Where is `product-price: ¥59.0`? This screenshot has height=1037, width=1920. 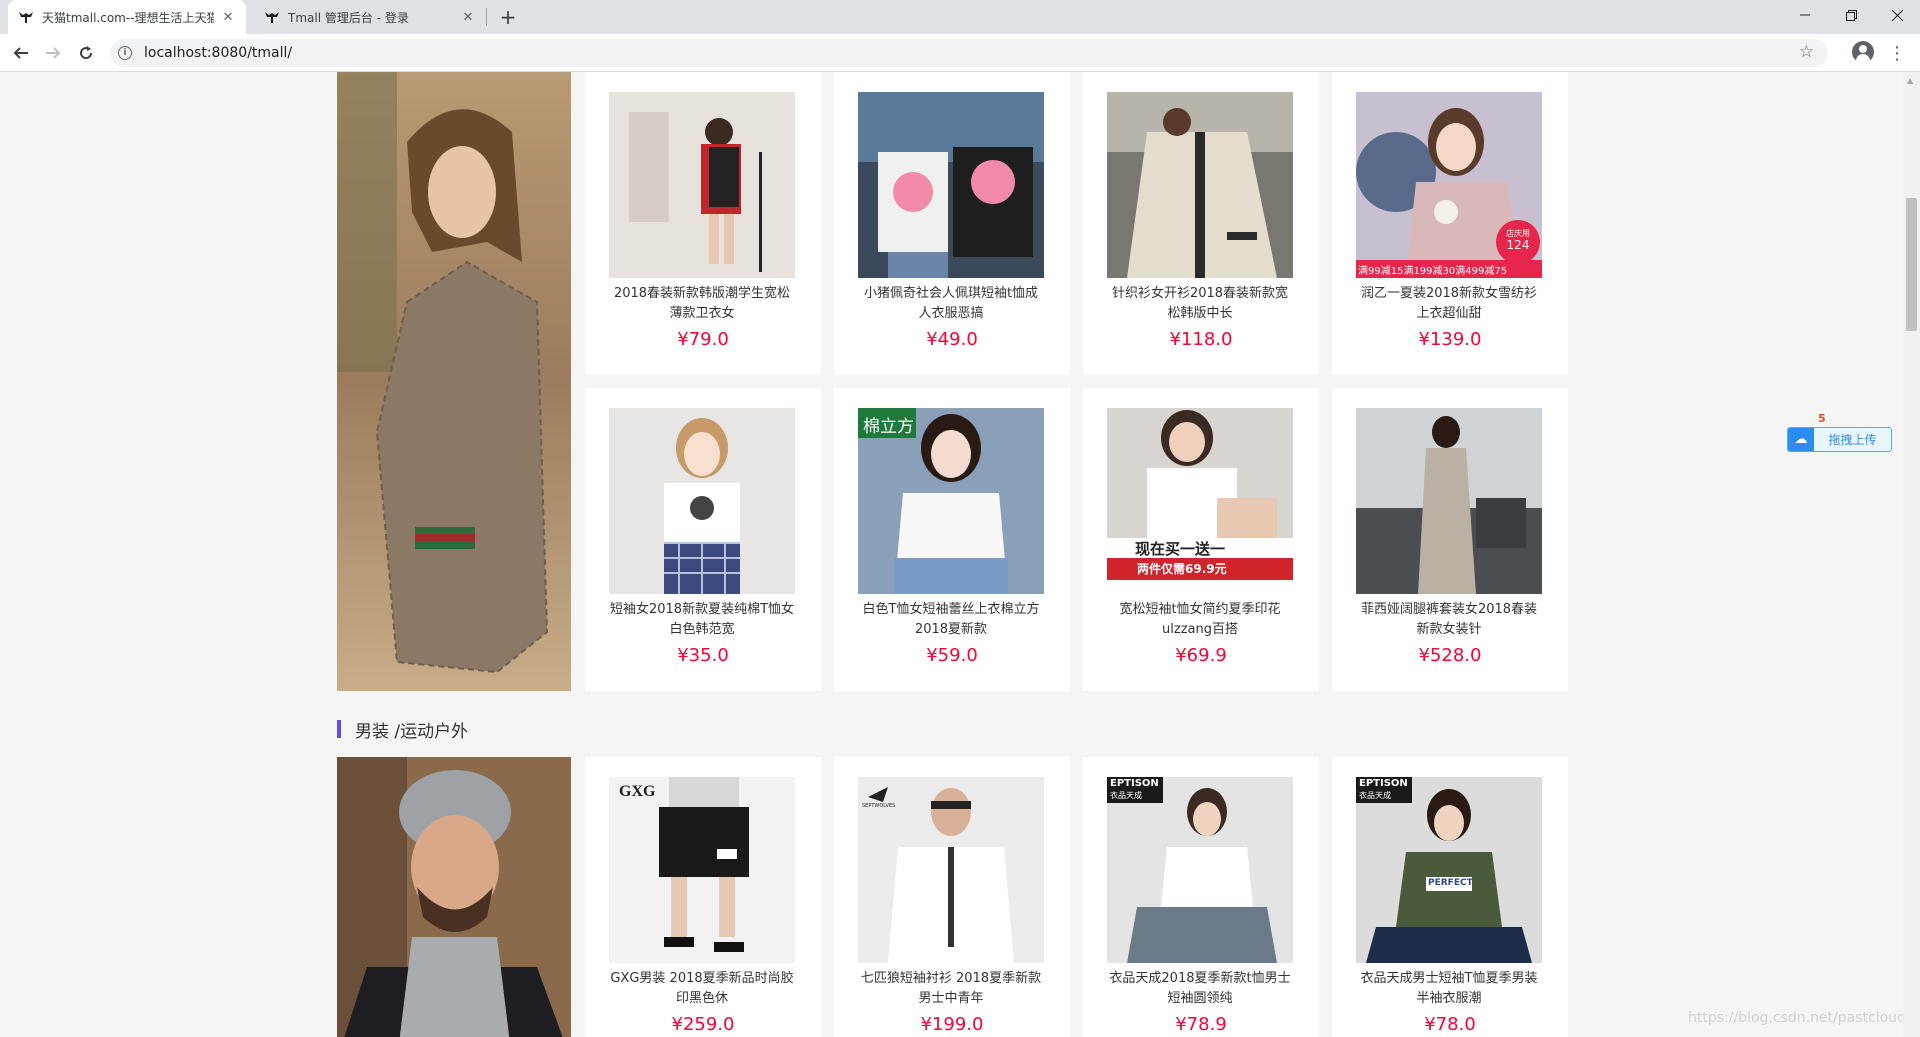 product-price: ¥59.0 is located at coordinates (952, 655).